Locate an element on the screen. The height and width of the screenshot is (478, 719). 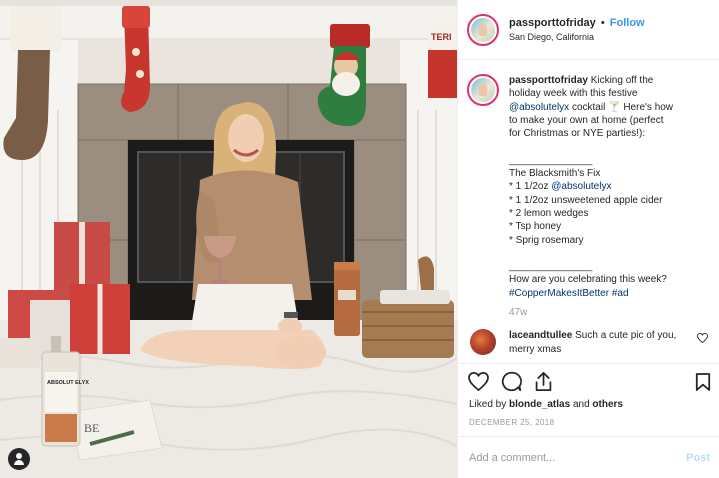
header-avatar-image is located at coordinates (483, 29).